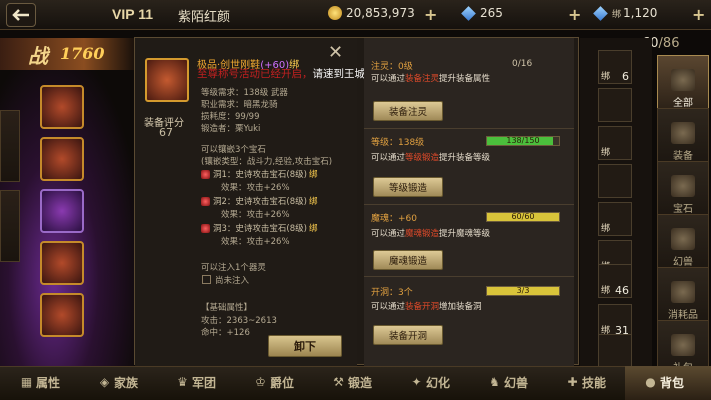 The height and width of the screenshot is (400, 711). I want to click on nav-attributes: ▦ 属性, so click(40, 382).